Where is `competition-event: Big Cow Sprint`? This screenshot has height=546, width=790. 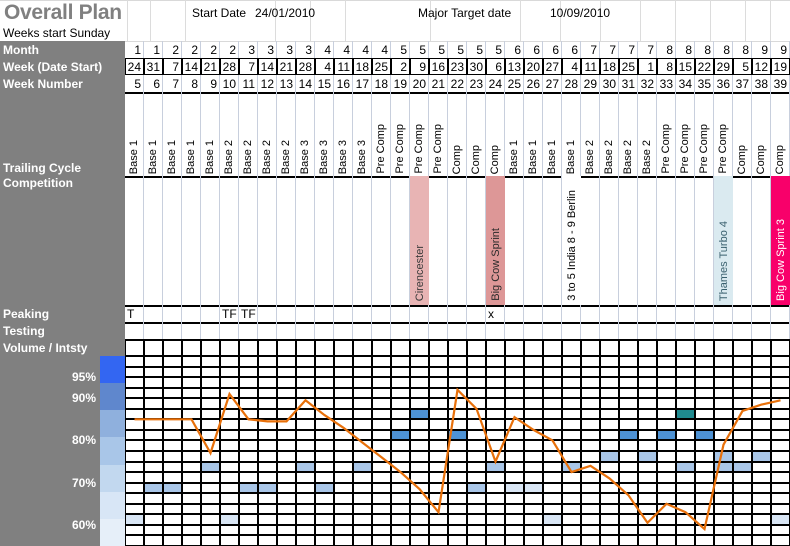
competition-event: Big Cow Sprint is located at coordinates (495, 240).